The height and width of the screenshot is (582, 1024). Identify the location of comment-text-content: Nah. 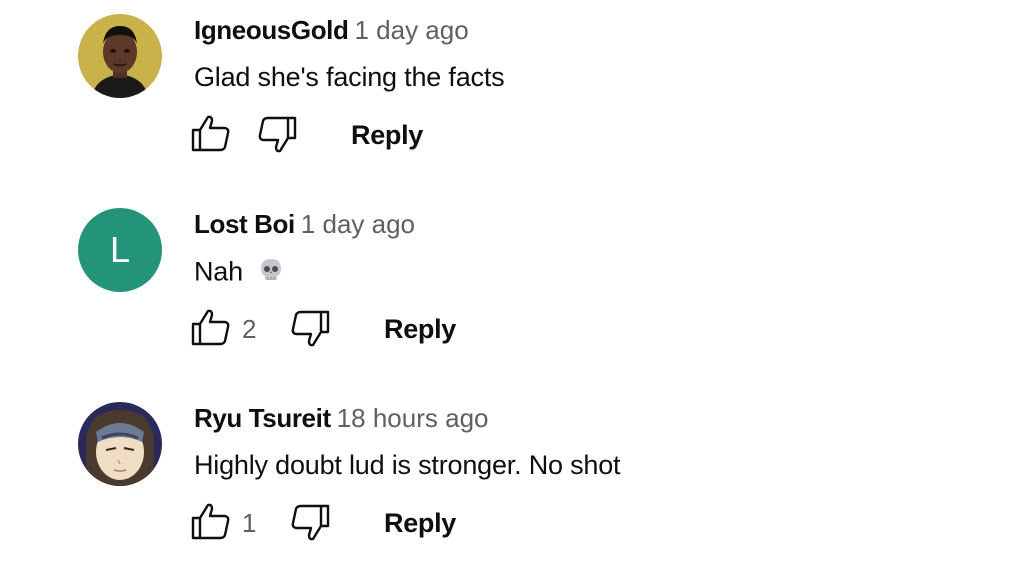
(218, 271).